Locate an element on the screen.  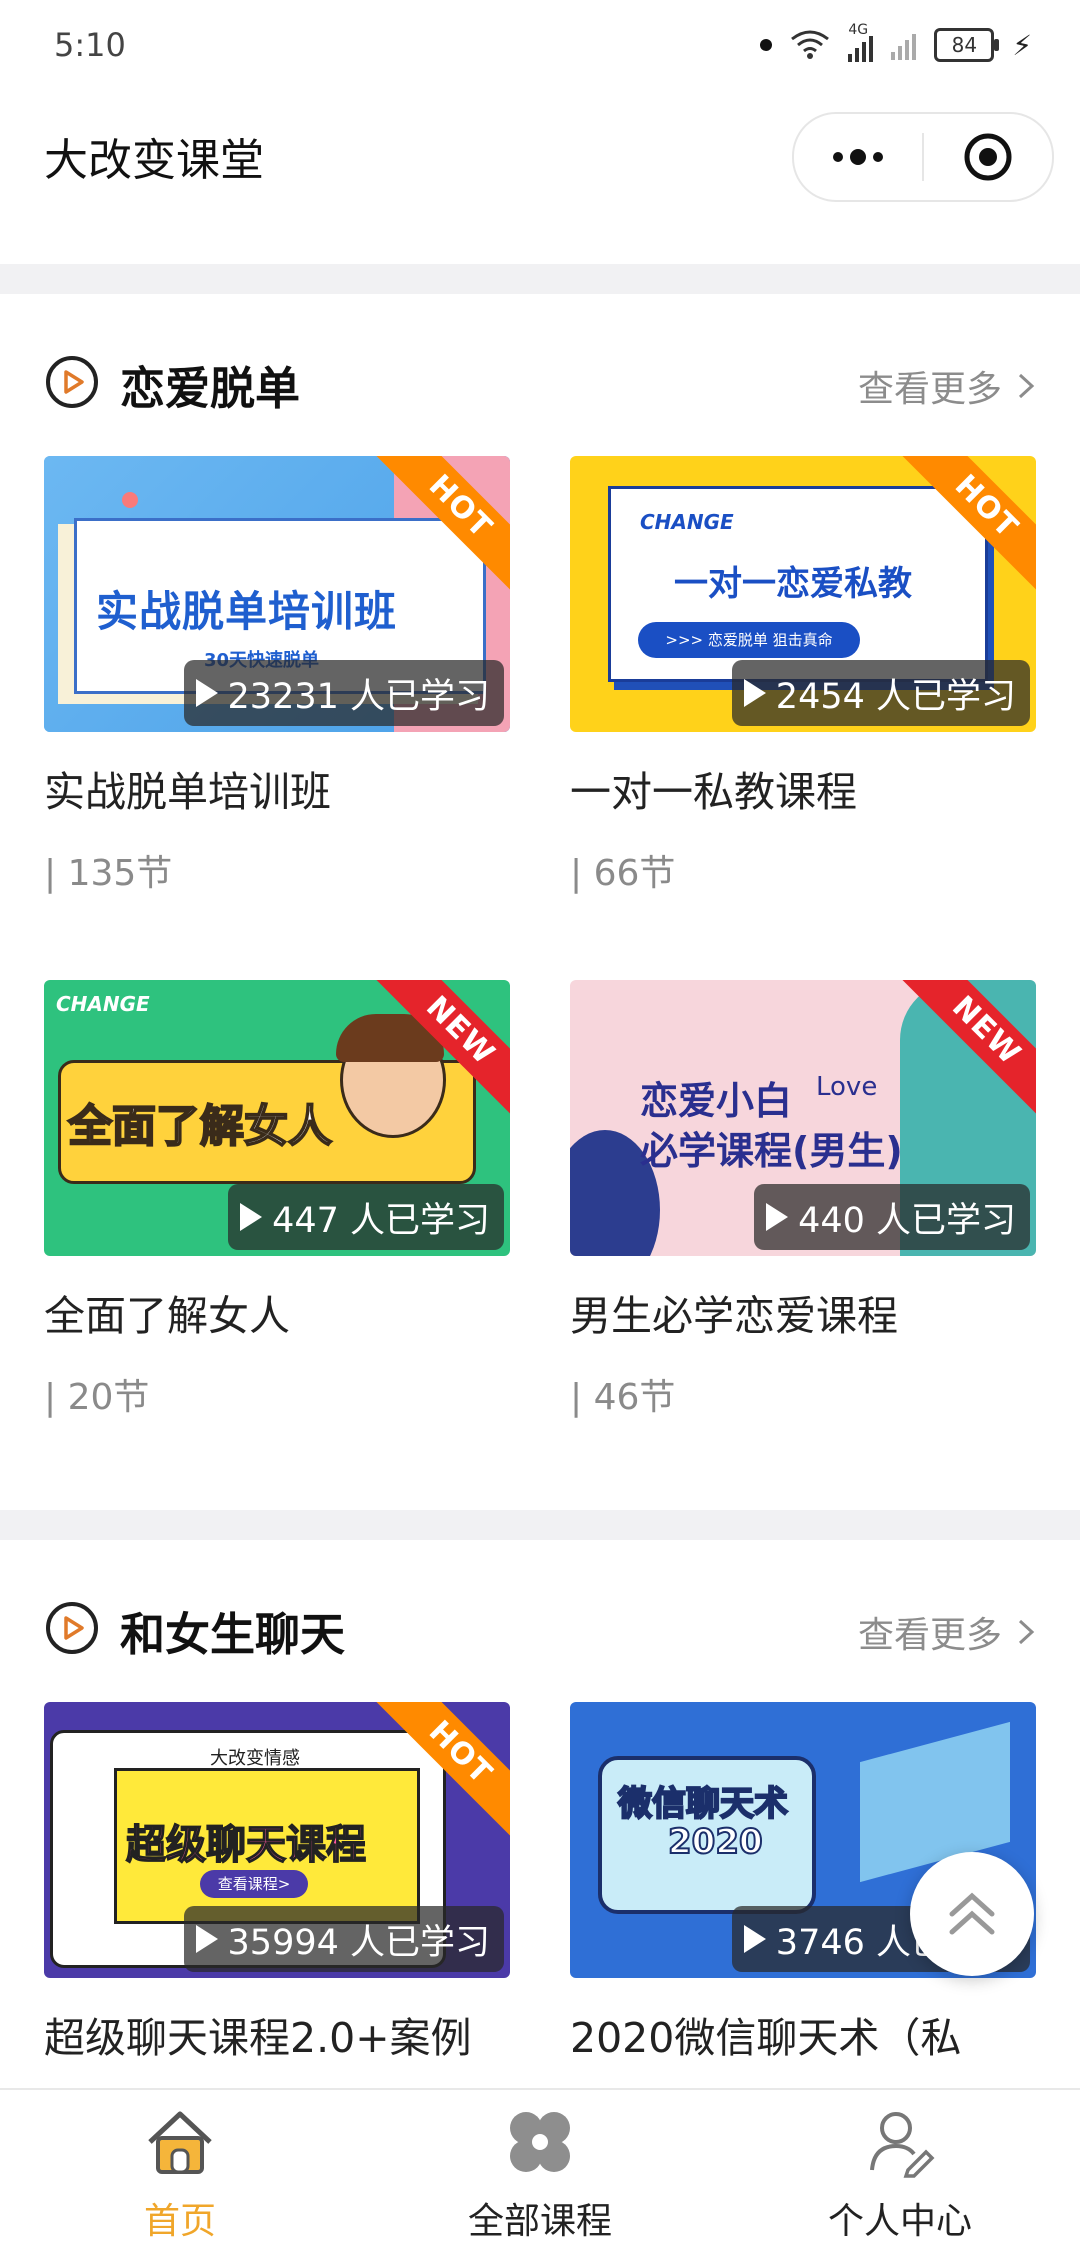
thumb-title: 恋爱小白 is located at coordinates (716, 1101).